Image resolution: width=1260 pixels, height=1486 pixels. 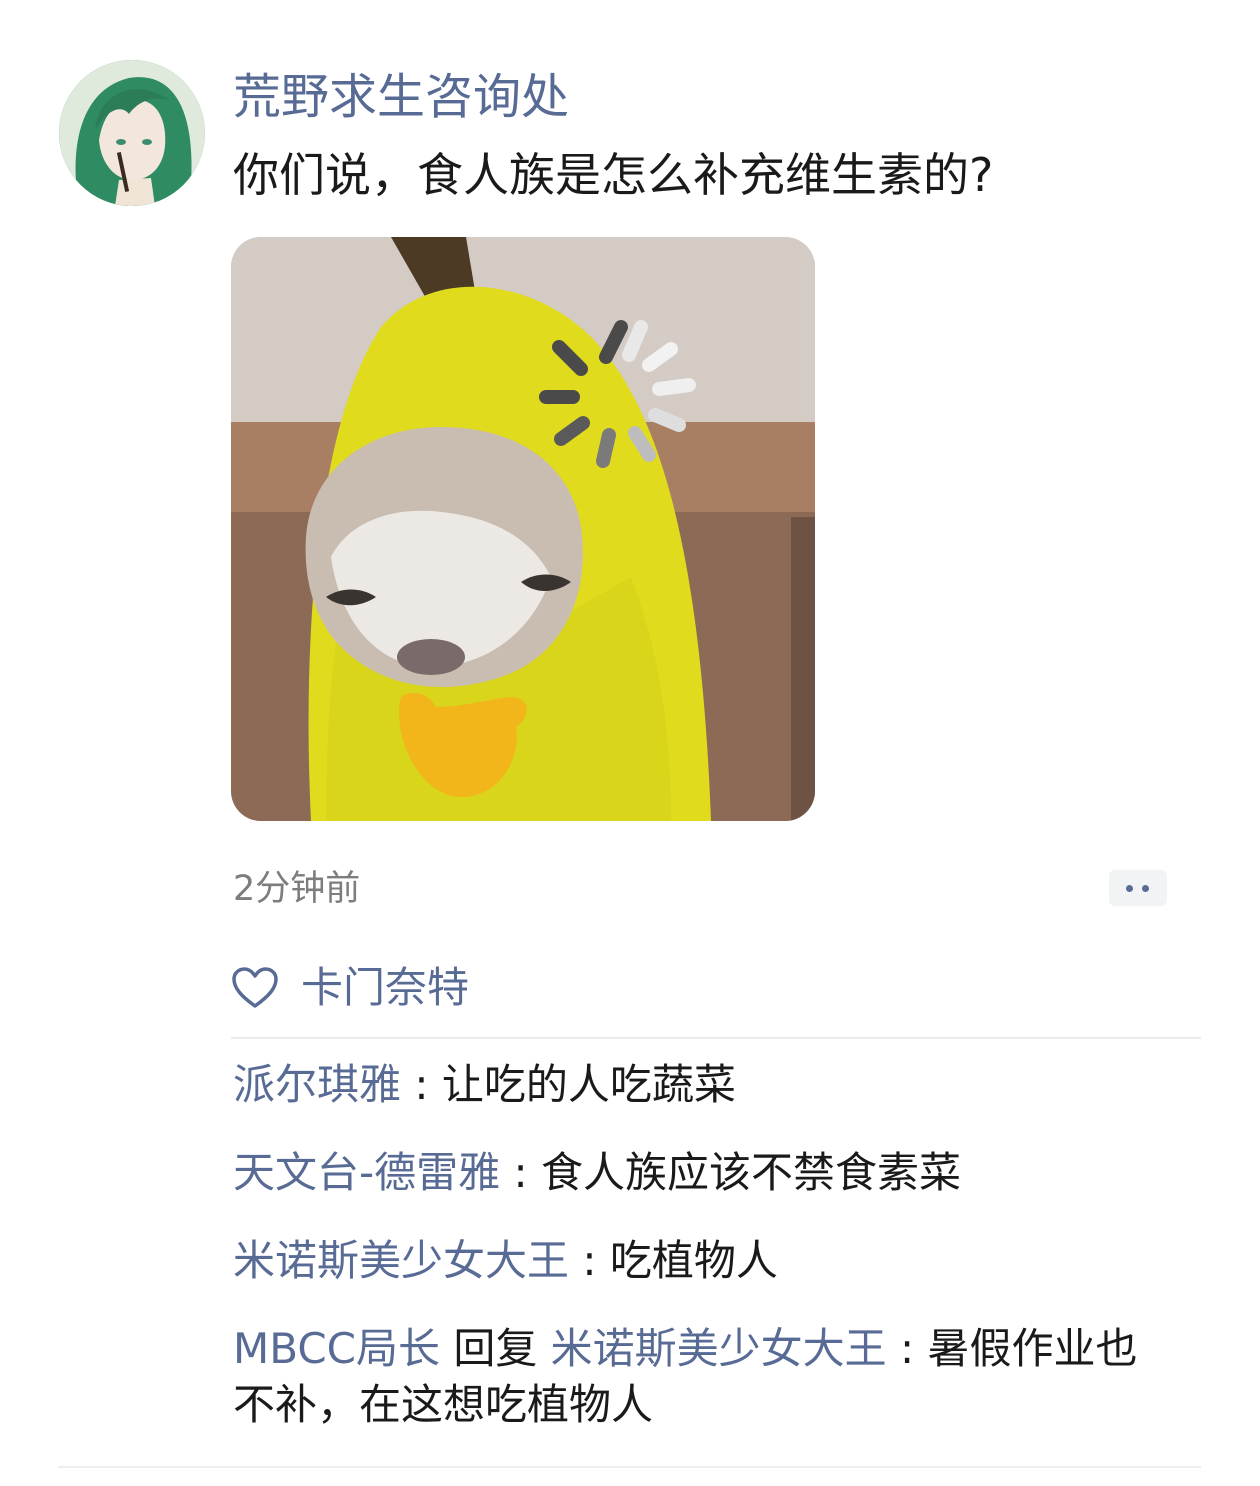 I want to click on comment-text: 吃植物人, so click(x=693, y=1260).